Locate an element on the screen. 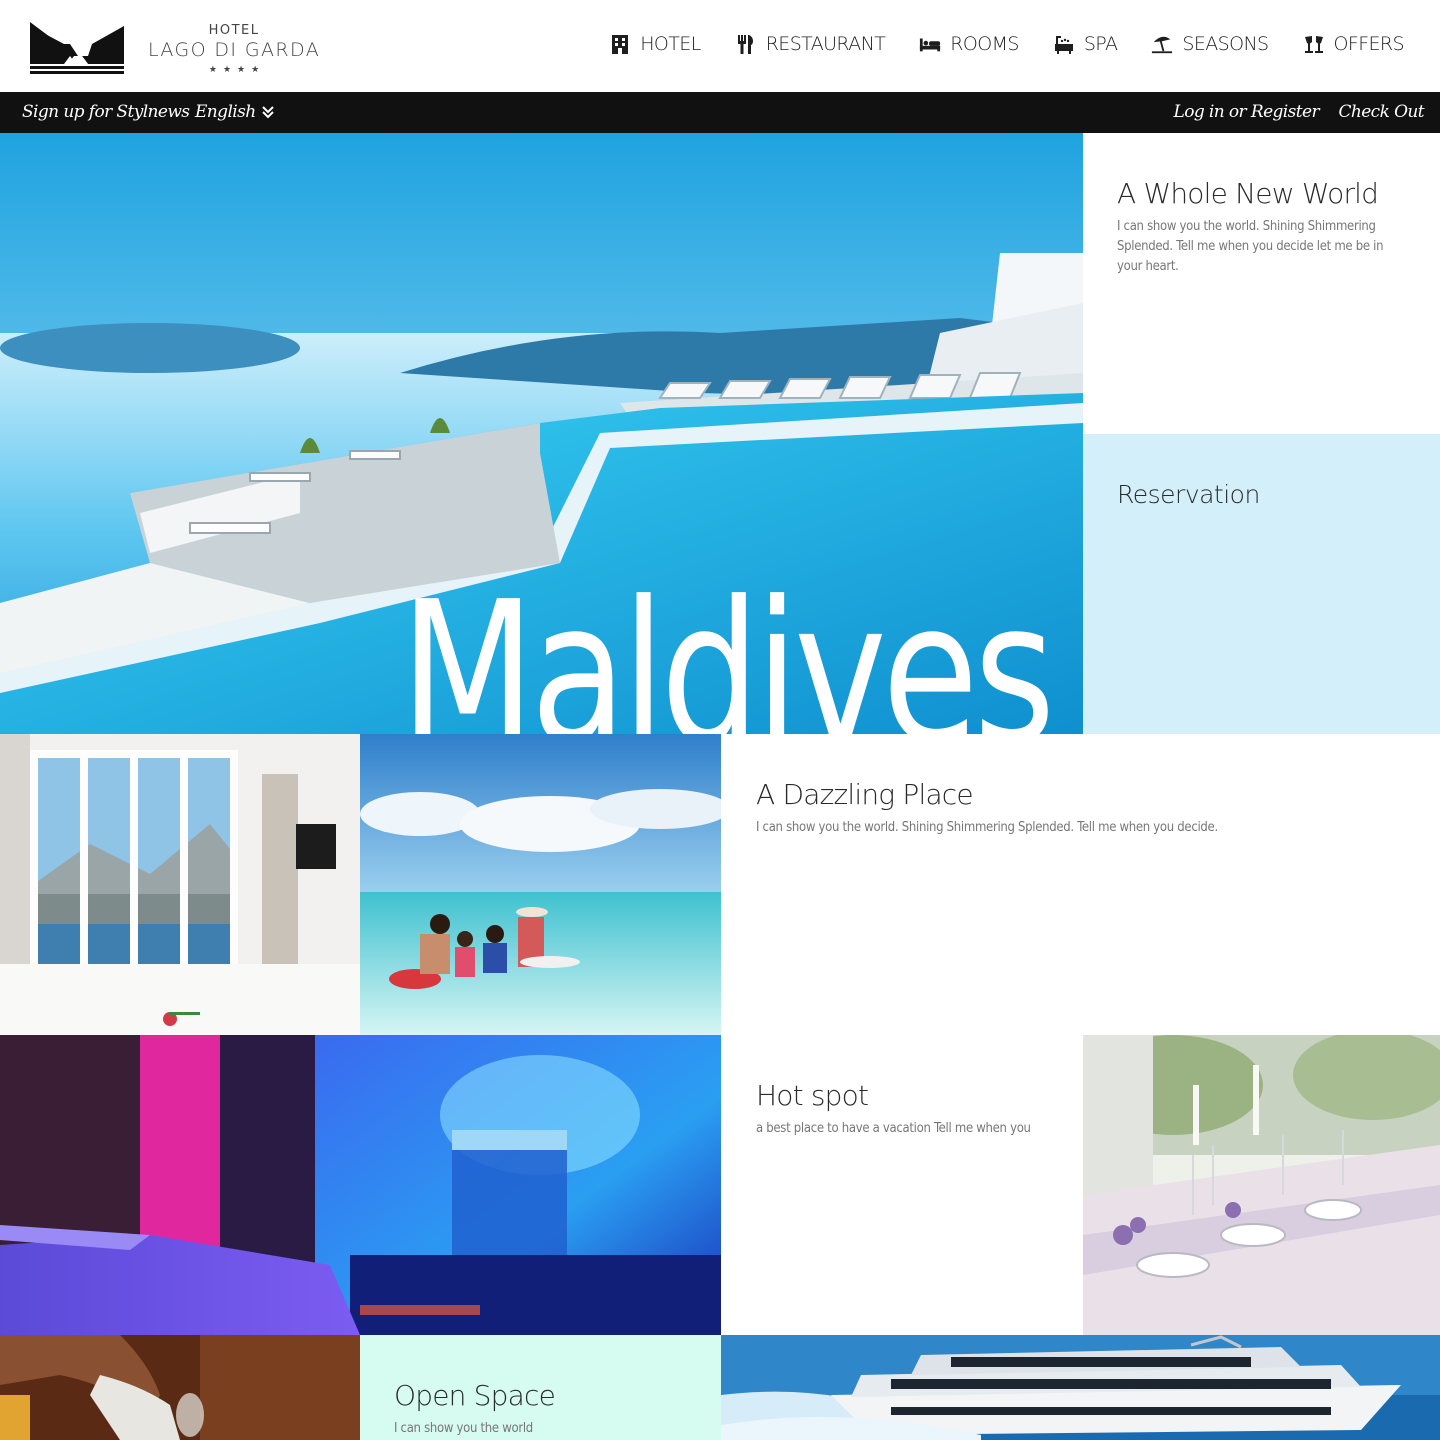  checkout-link: Check Out is located at coordinates (1381, 112).